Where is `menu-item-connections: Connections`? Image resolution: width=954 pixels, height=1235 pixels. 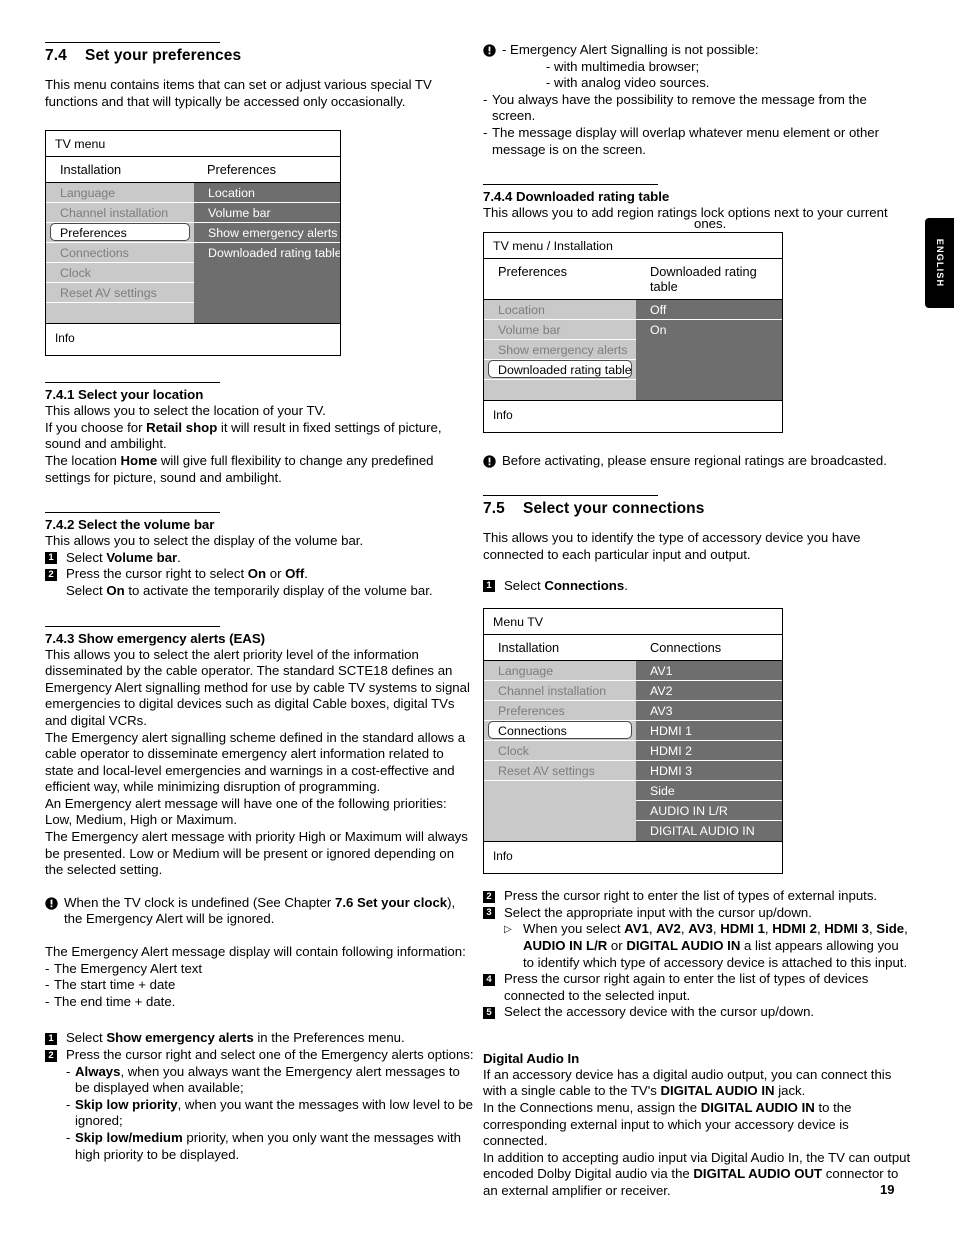
menu-item-connections: Connections is located at coordinates (120, 253).